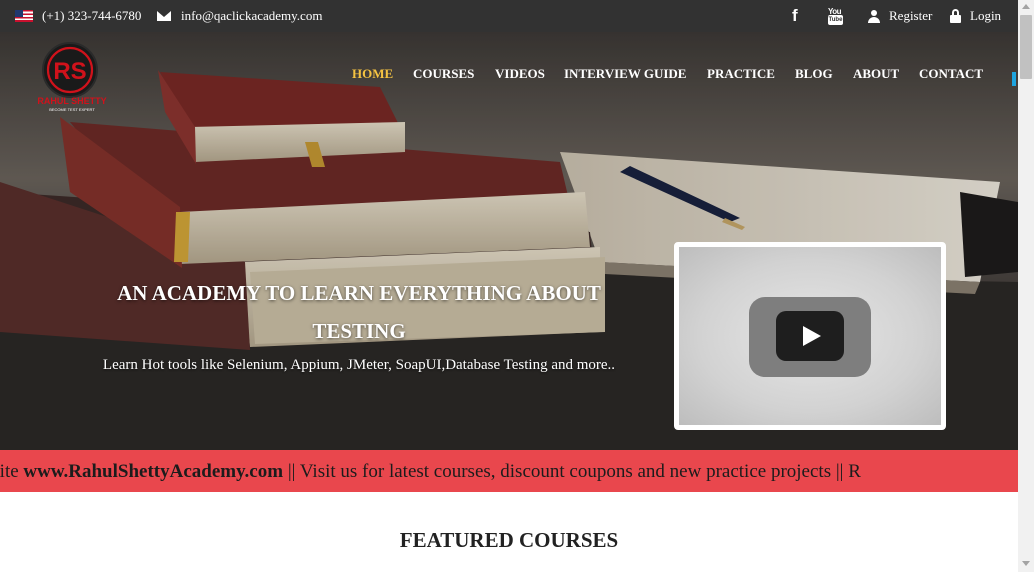 The image size is (1034, 572). I want to click on marquee-edge, so click(1014, 471).